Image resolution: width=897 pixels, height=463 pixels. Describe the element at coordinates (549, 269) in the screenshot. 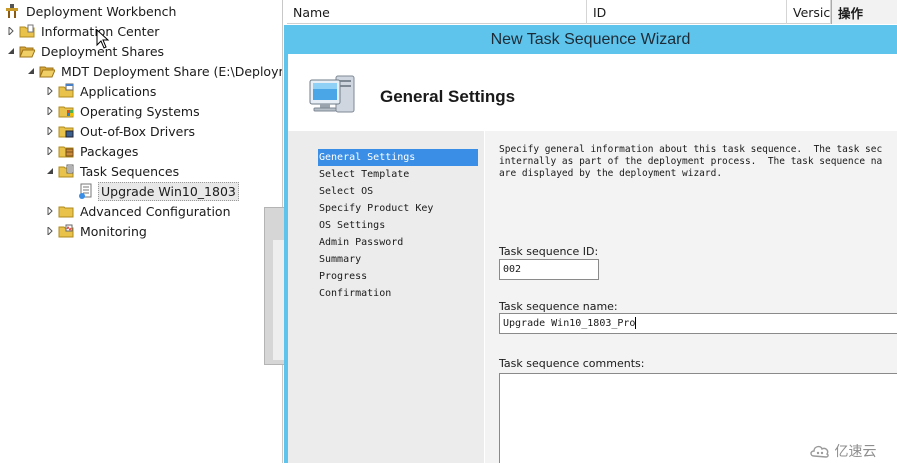

I see `task-sequence-id-field: 002` at that location.